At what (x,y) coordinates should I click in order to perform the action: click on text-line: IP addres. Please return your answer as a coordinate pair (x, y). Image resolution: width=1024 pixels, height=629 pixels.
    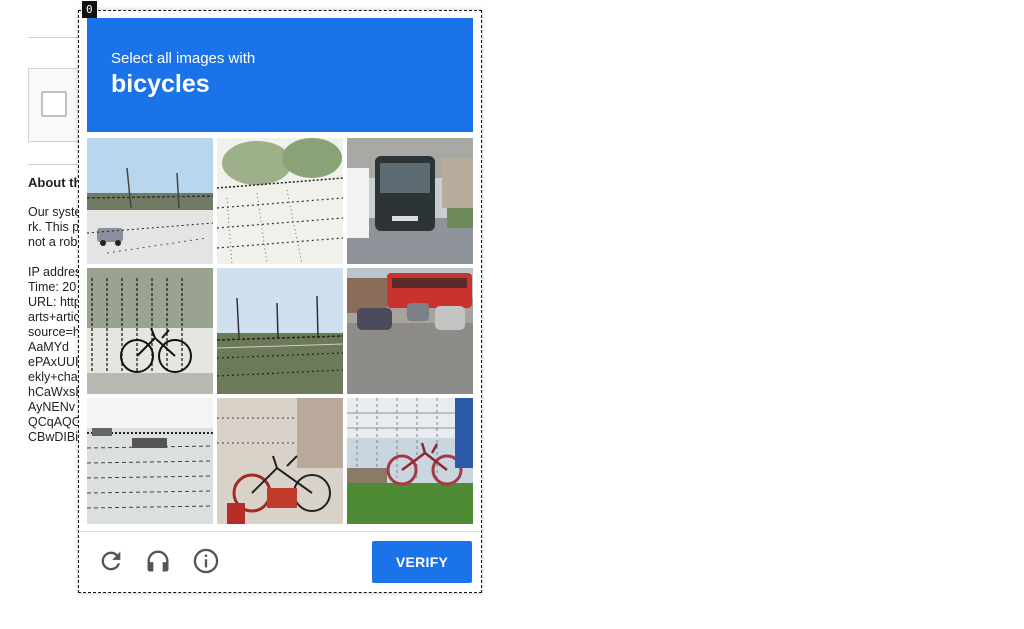
    Looking at the image, I should click on (54, 272).